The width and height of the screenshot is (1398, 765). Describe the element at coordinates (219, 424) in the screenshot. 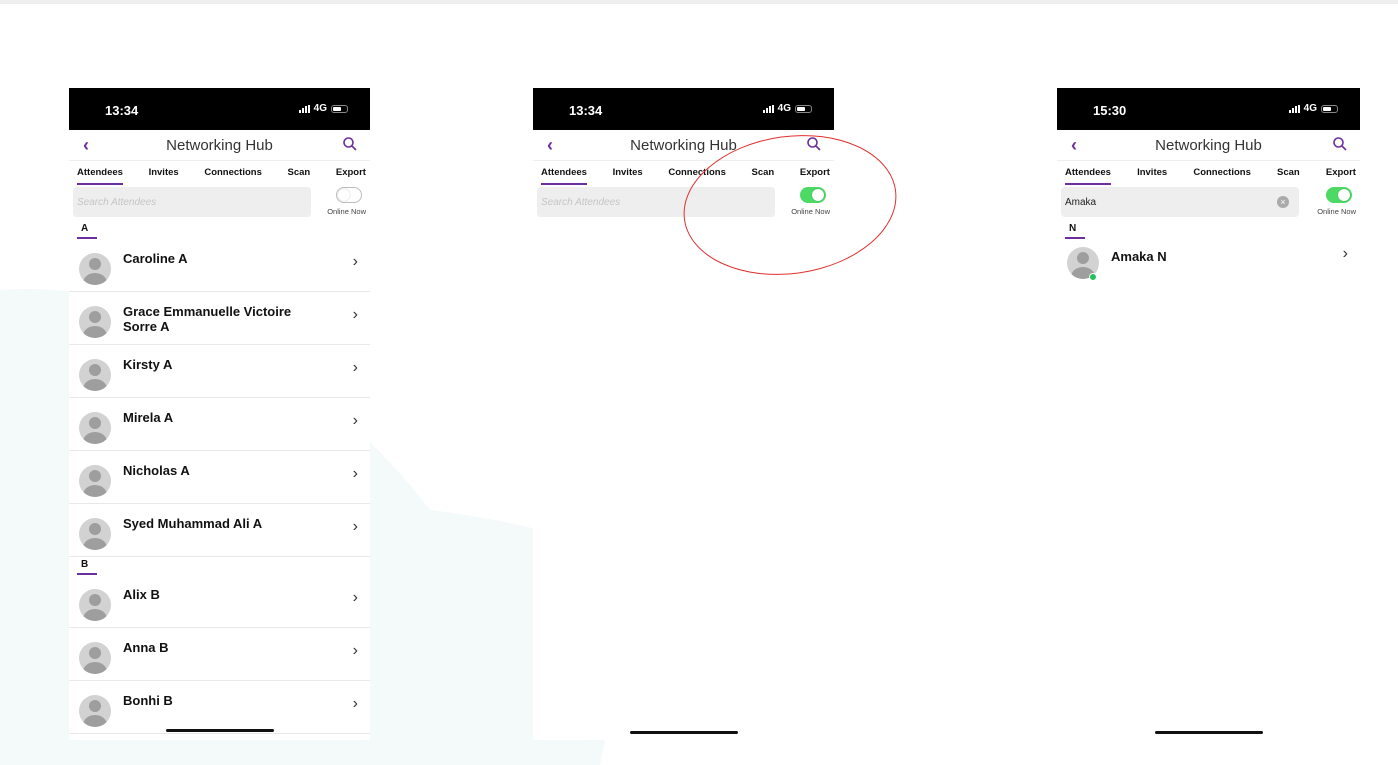

I see `list-item: Mirela A ›` at that location.